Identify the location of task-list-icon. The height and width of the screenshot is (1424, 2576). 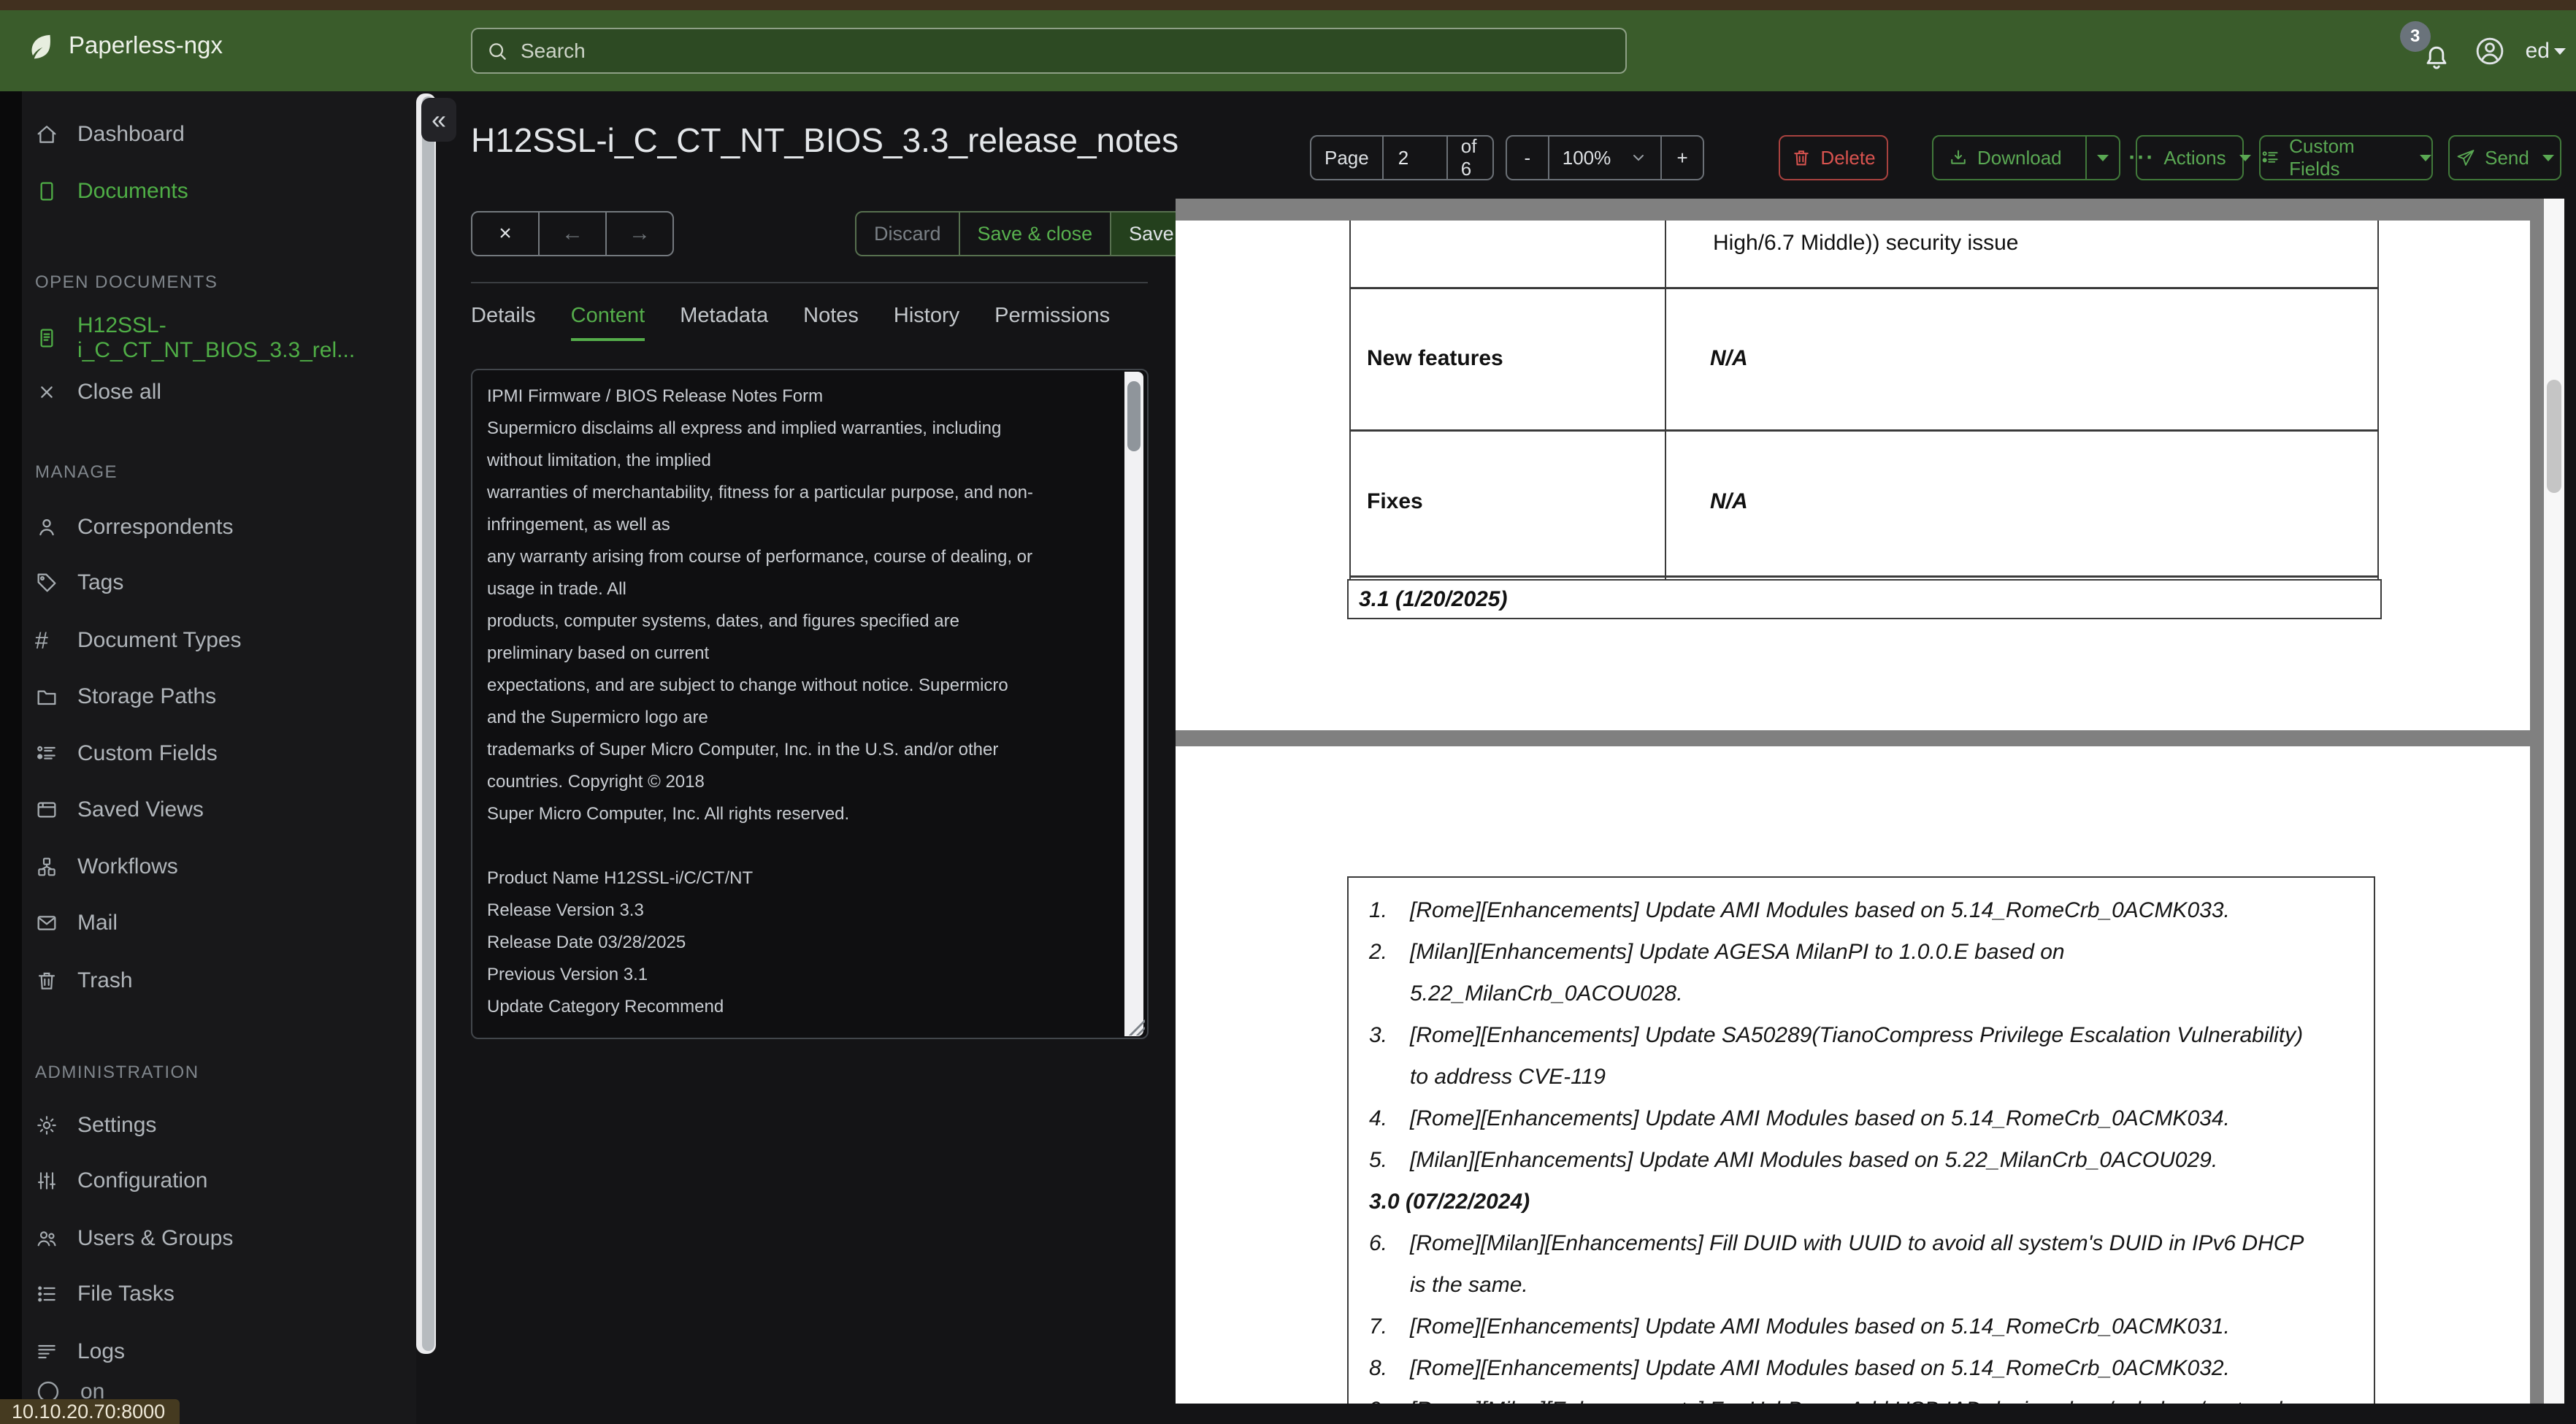
(46, 1294).